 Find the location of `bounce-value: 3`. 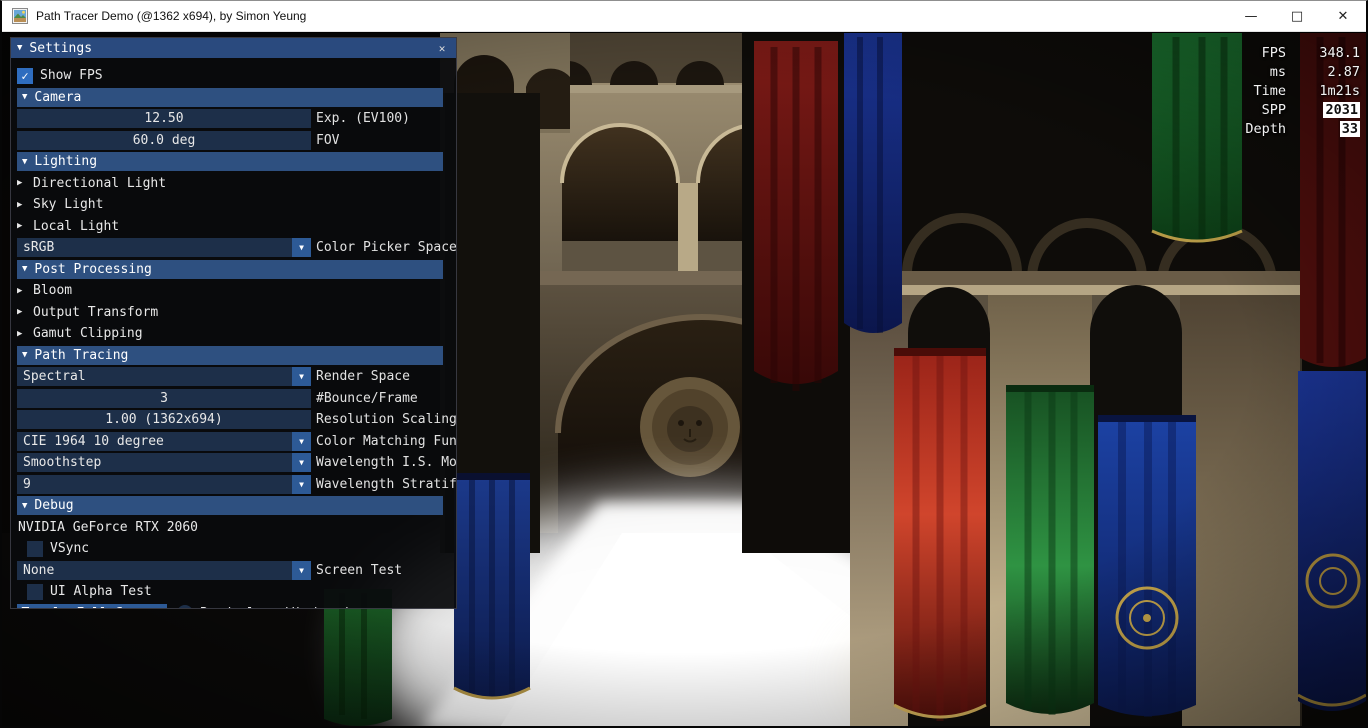

bounce-value: 3 is located at coordinates (164, 398).